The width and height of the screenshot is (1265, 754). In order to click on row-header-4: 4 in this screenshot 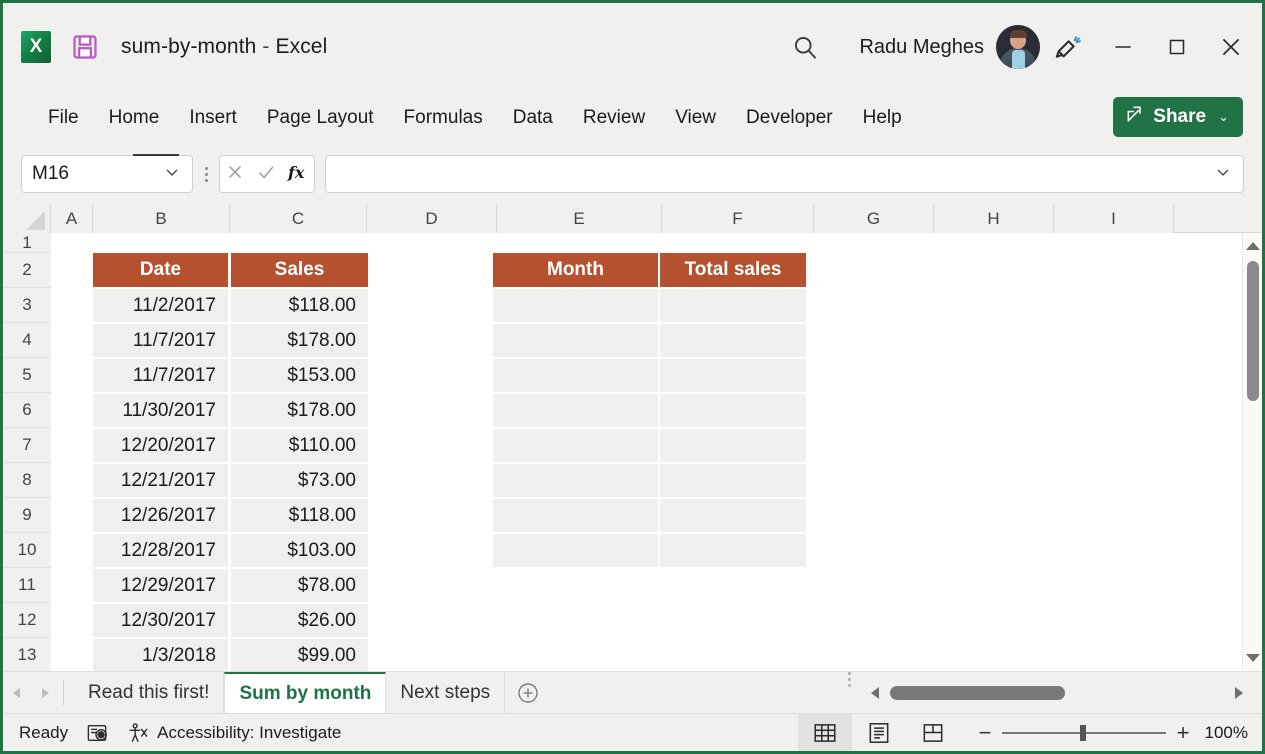, I will do `click(27, 340)`.